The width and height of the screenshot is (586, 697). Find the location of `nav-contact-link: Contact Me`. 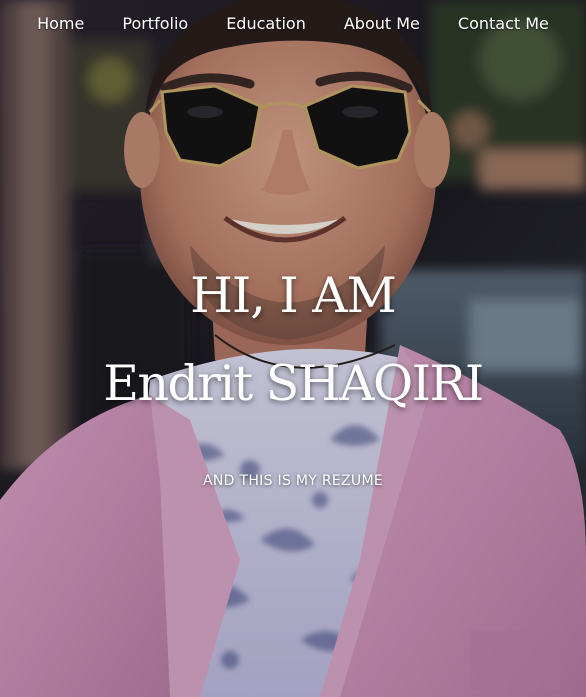

nav-contact-link: Contact Me is located at coordinates (503, 24).